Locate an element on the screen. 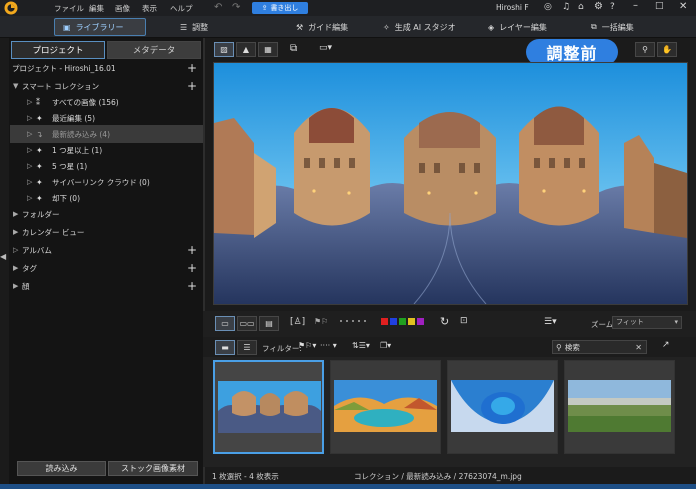  minimize-icon: – is located at coordinates (635, 5).